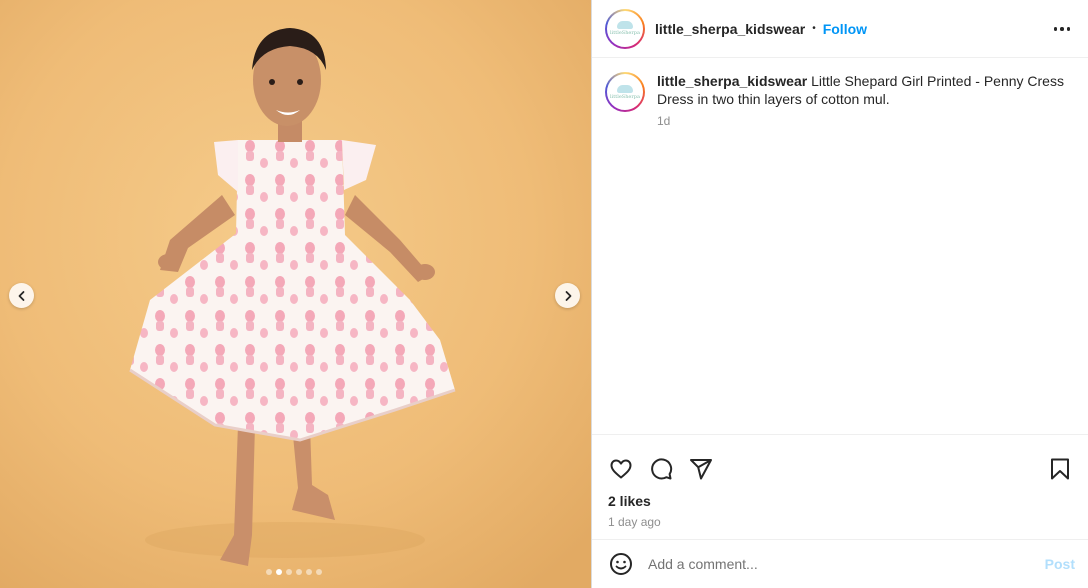 The image size is (1088, 588). I want to click on chevron-right-icon, so click(568, 295).